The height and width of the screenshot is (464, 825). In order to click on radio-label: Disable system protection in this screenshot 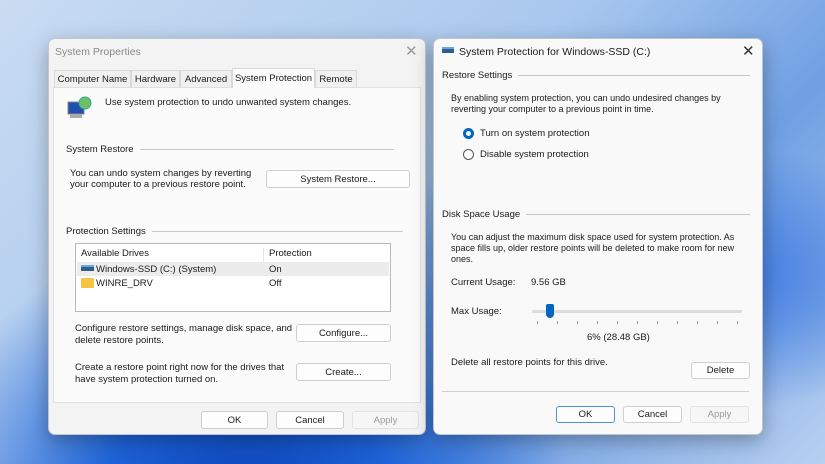, I will do `click(534, 154)`.